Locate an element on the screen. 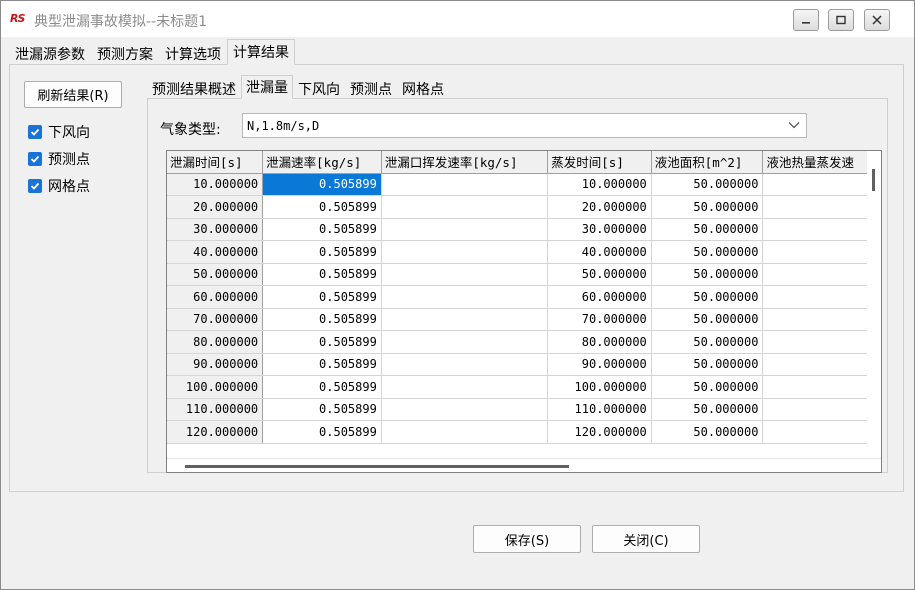 The height and width of the screenshot is (590, 915). table-cell: 120.000000 is located at coordinates (599, 432).